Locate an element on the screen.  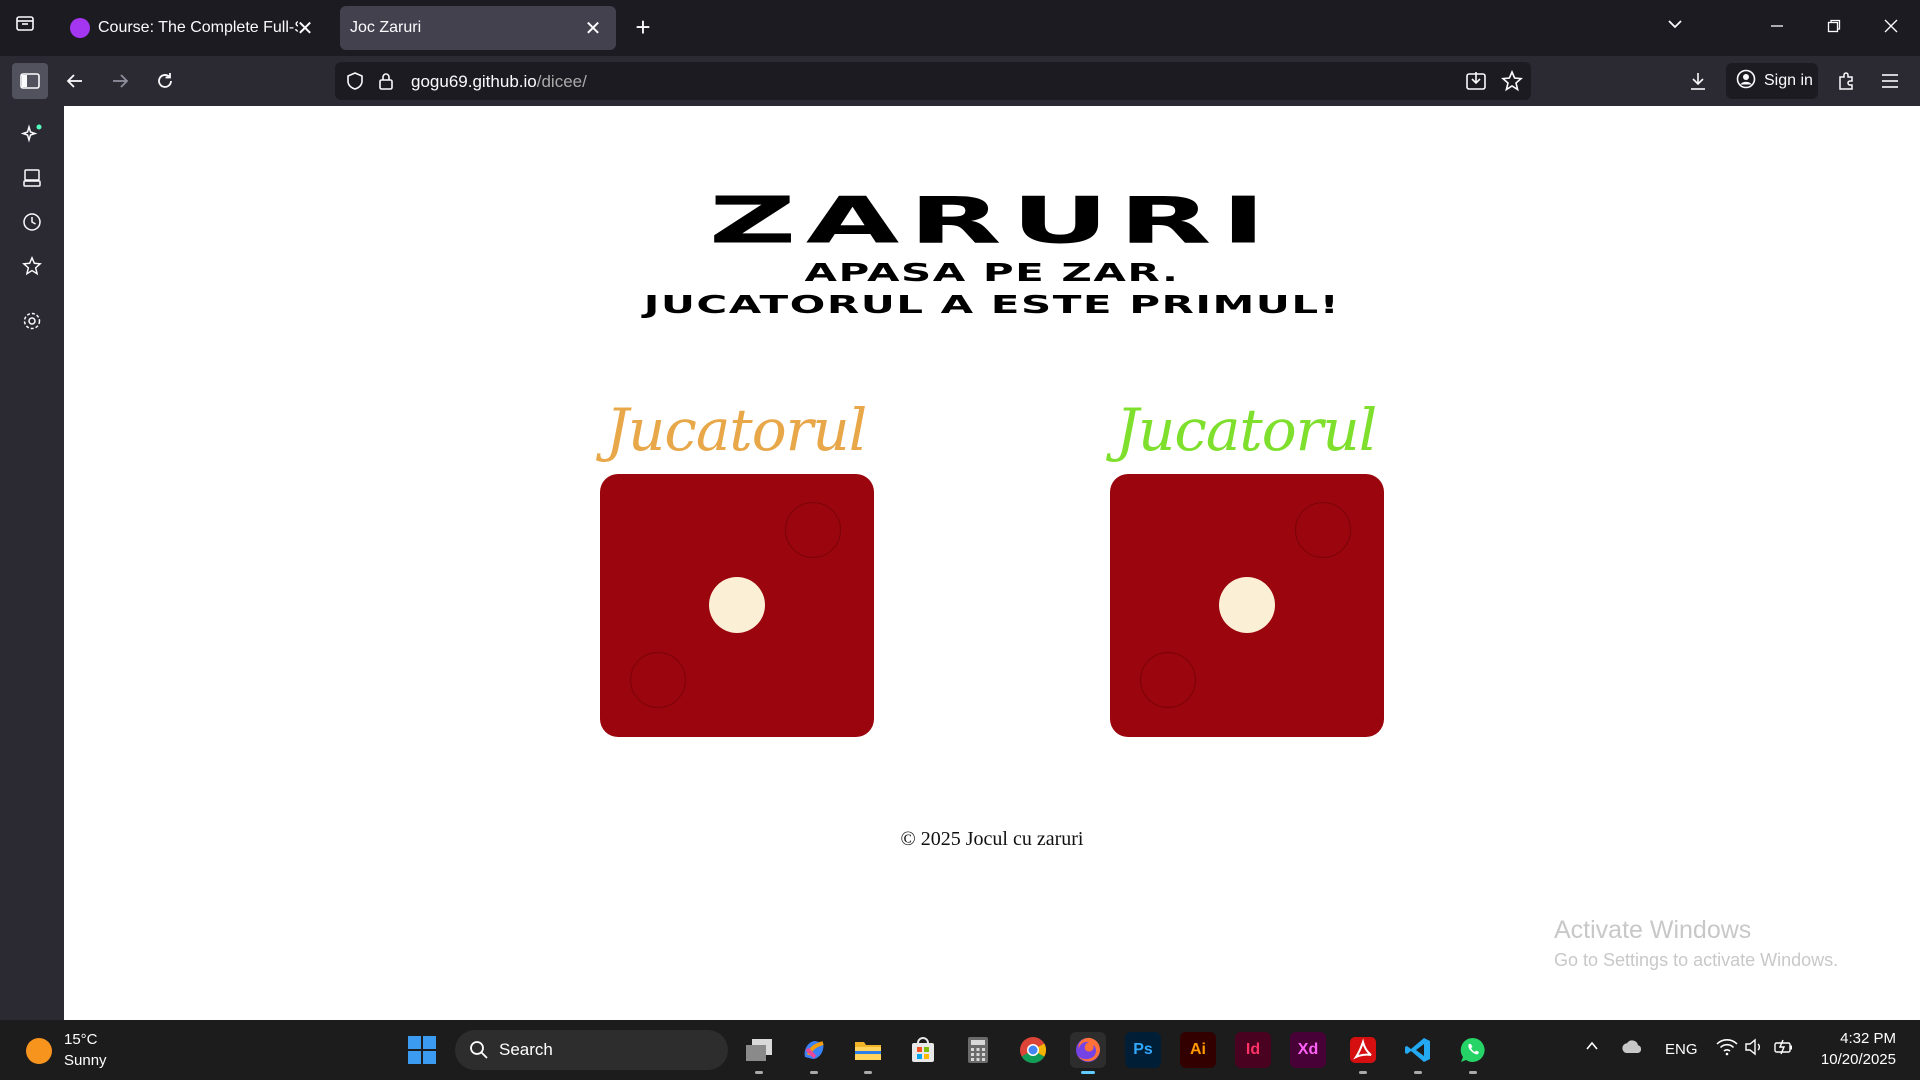
indesign-label: Id is located at coordinates (1253, 1049).